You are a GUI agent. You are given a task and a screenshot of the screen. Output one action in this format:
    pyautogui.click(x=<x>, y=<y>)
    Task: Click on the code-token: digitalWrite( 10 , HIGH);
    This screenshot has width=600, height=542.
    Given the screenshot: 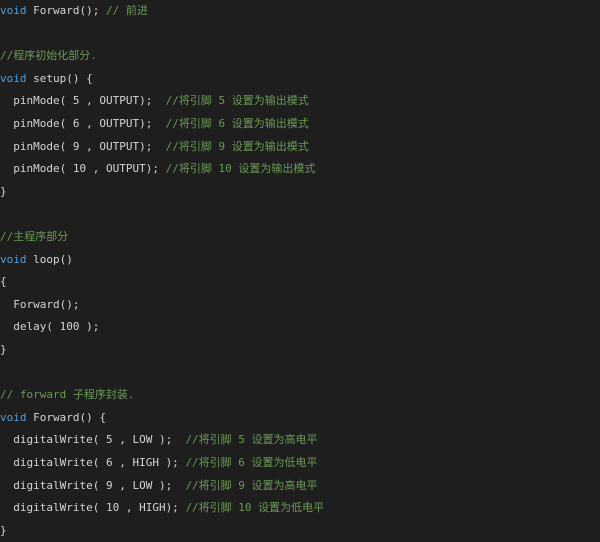 What is the action you would take?
    pyautogui.click(x=93, y=508)
    